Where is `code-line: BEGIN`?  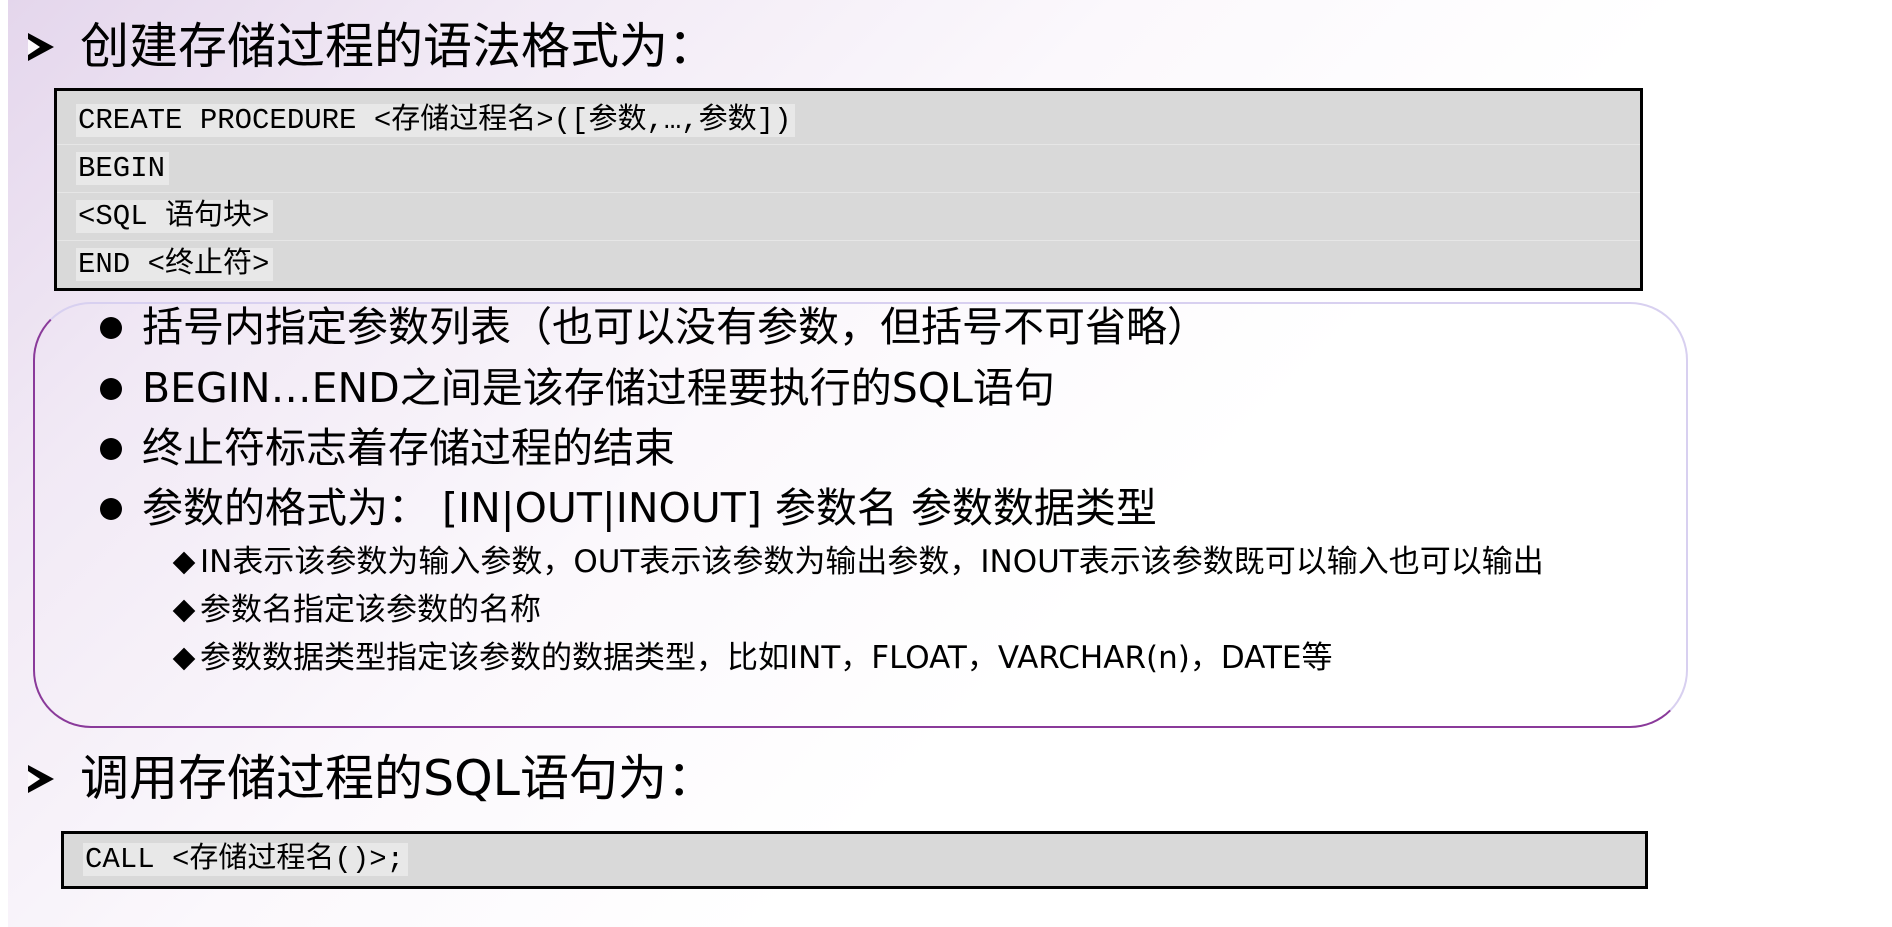
code-line: BEGIN is located at coordinates (848, 169).